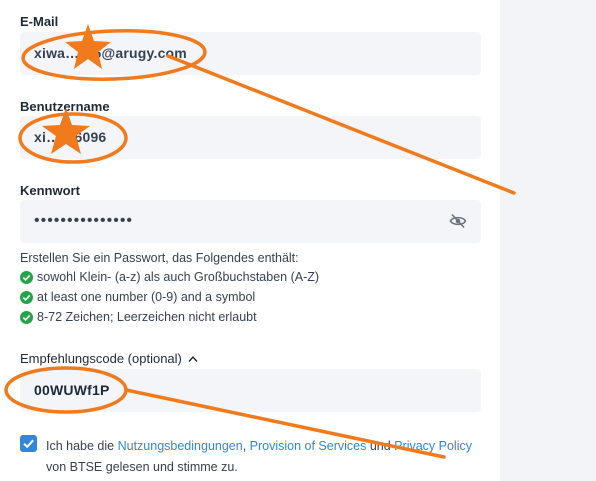 This screenshot has height=481, width=596. I want to click on password-field: •••••••••••••••, so click(250, 221).